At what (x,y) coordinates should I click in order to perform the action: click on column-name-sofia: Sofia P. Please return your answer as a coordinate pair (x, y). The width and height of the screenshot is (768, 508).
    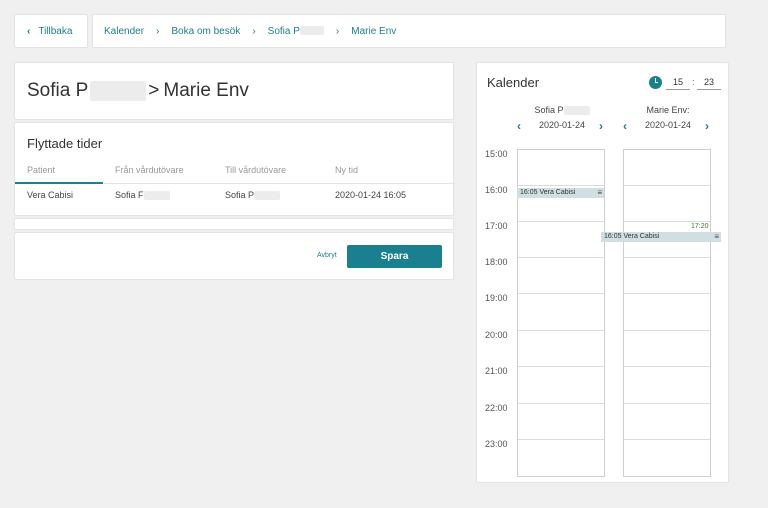
    Looking at the image, I should click on (562, 110).